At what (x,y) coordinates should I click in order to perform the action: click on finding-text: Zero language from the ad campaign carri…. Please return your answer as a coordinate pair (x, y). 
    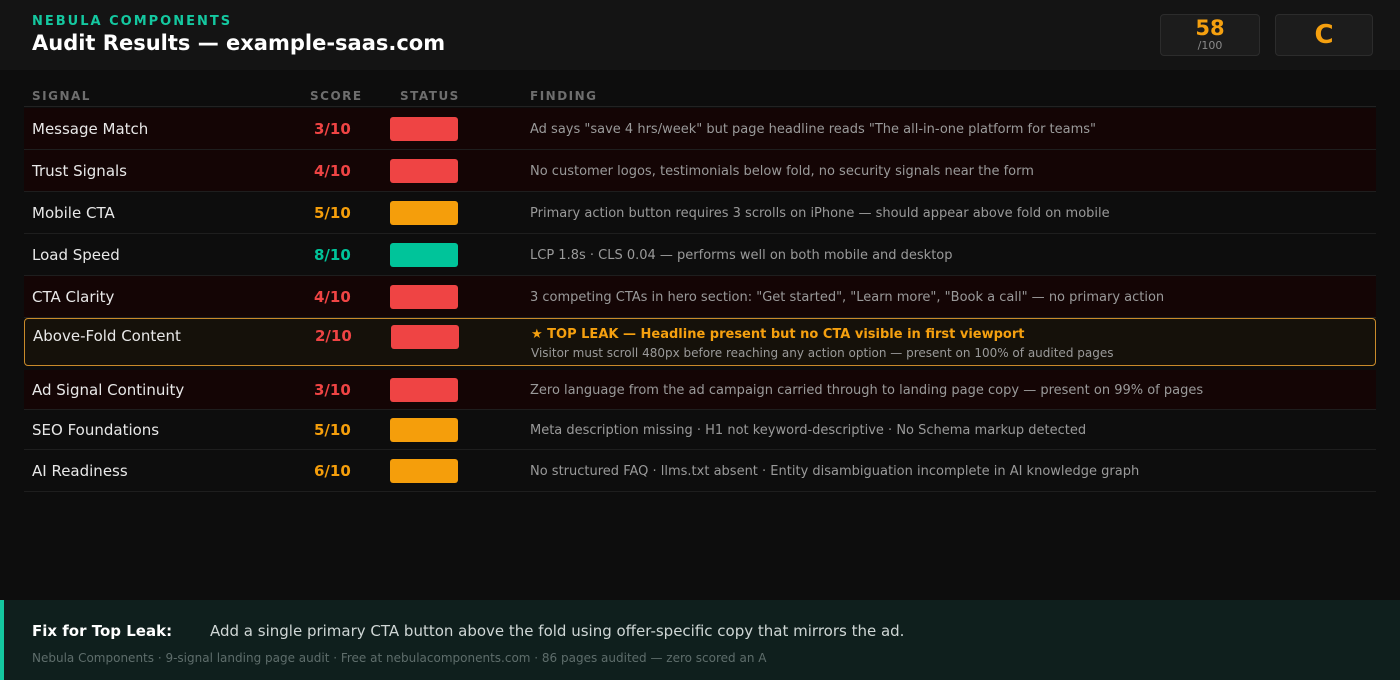
    Looking at the image, I should click on (867, 390).